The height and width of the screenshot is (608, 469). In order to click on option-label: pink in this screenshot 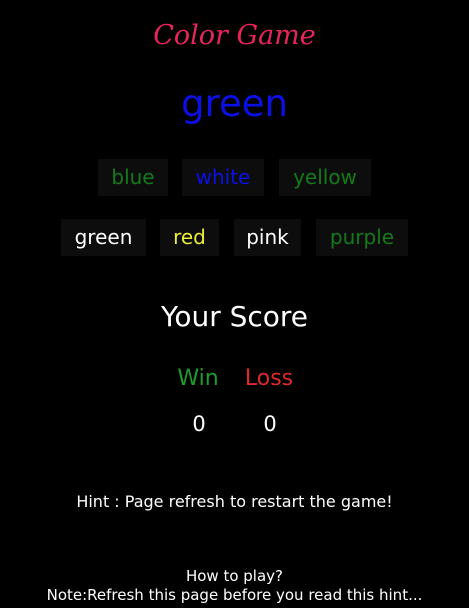, I will do `click(267, 237)`.